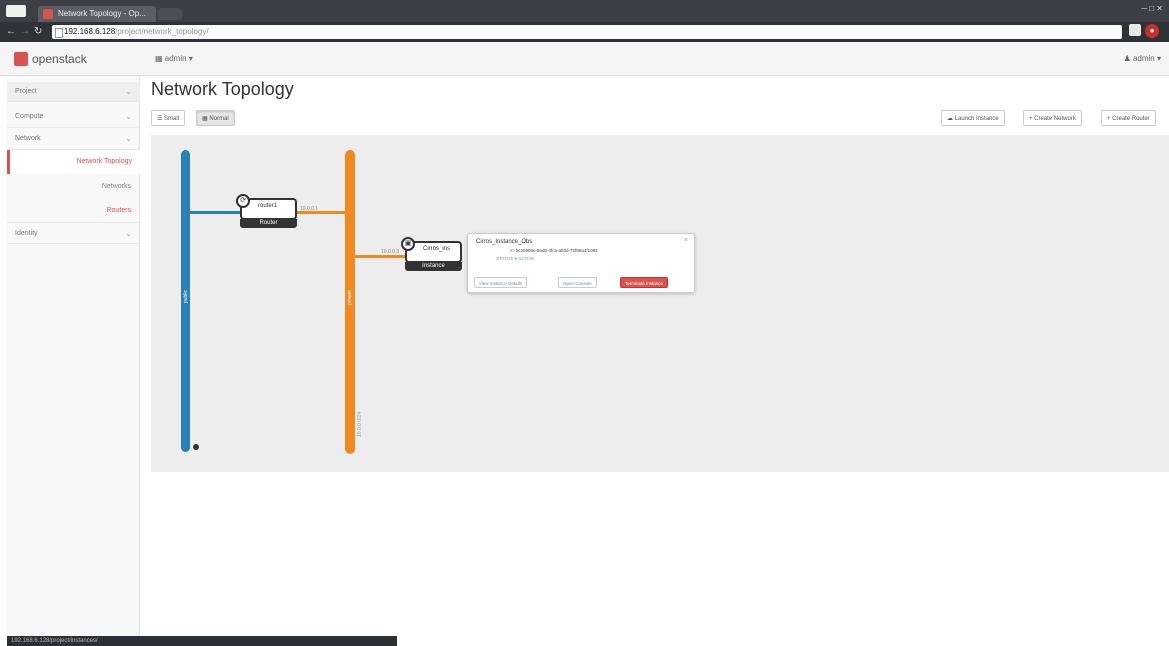  I want to click on launch-instance-button: ☁ Launch Instance, so click(973, 118).